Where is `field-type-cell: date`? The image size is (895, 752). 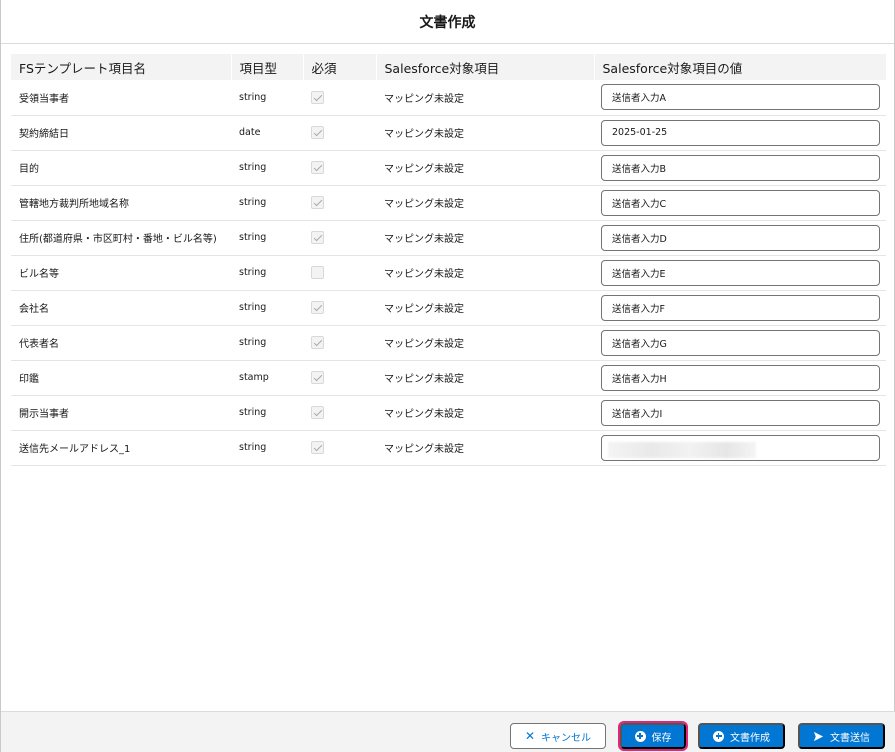
field-type-cell: date is located at coordinates (250, 132).